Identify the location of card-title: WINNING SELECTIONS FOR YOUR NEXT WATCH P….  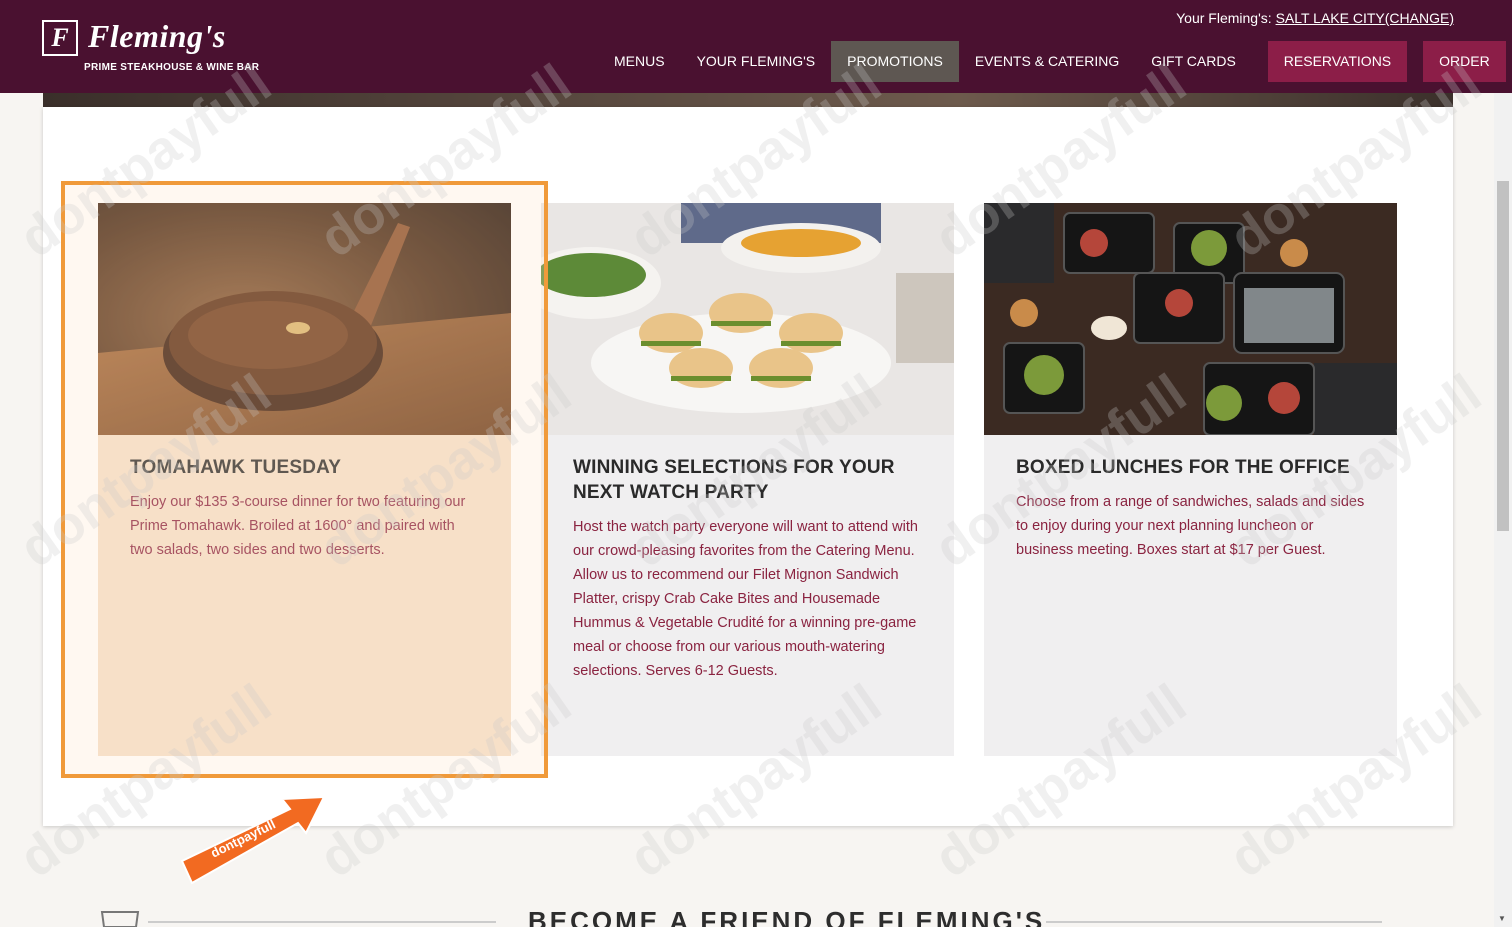
(734, 480).